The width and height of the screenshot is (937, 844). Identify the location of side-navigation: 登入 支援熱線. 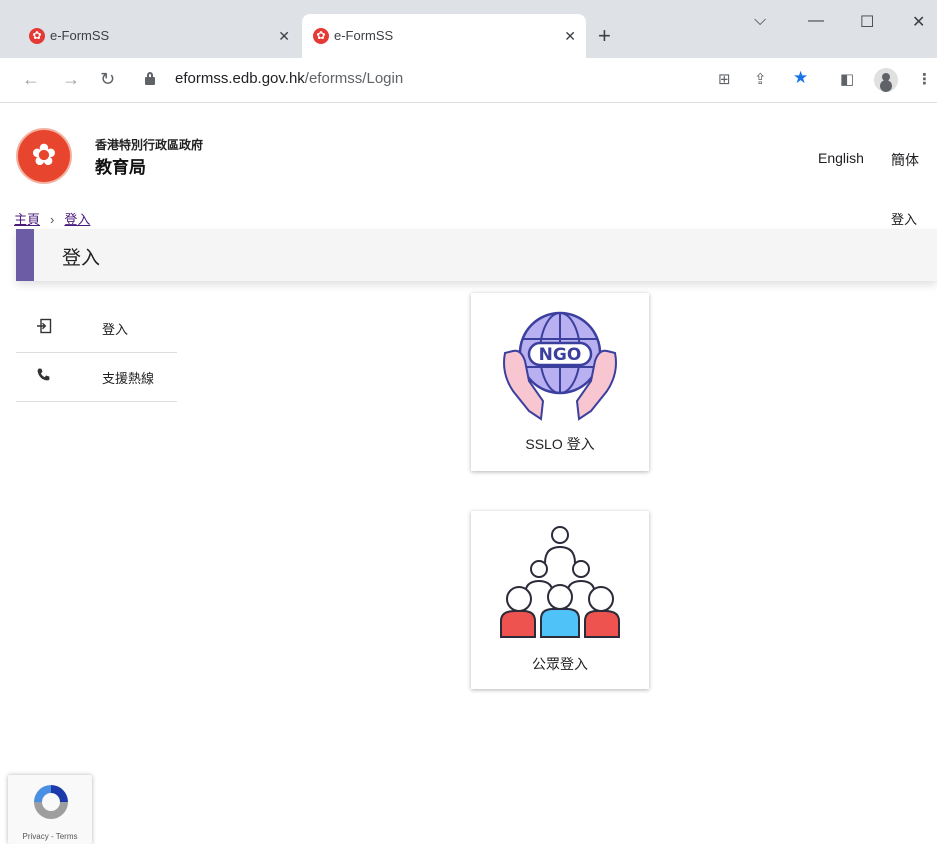
(96, 353).